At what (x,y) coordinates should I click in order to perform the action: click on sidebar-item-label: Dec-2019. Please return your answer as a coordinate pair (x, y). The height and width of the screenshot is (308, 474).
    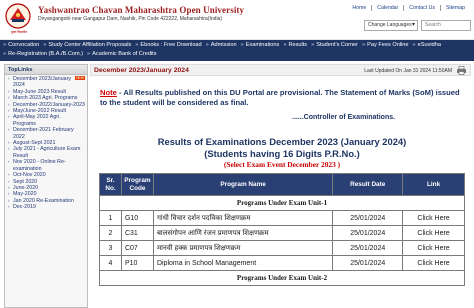
    Looking at the image, I should click on (24, 207).